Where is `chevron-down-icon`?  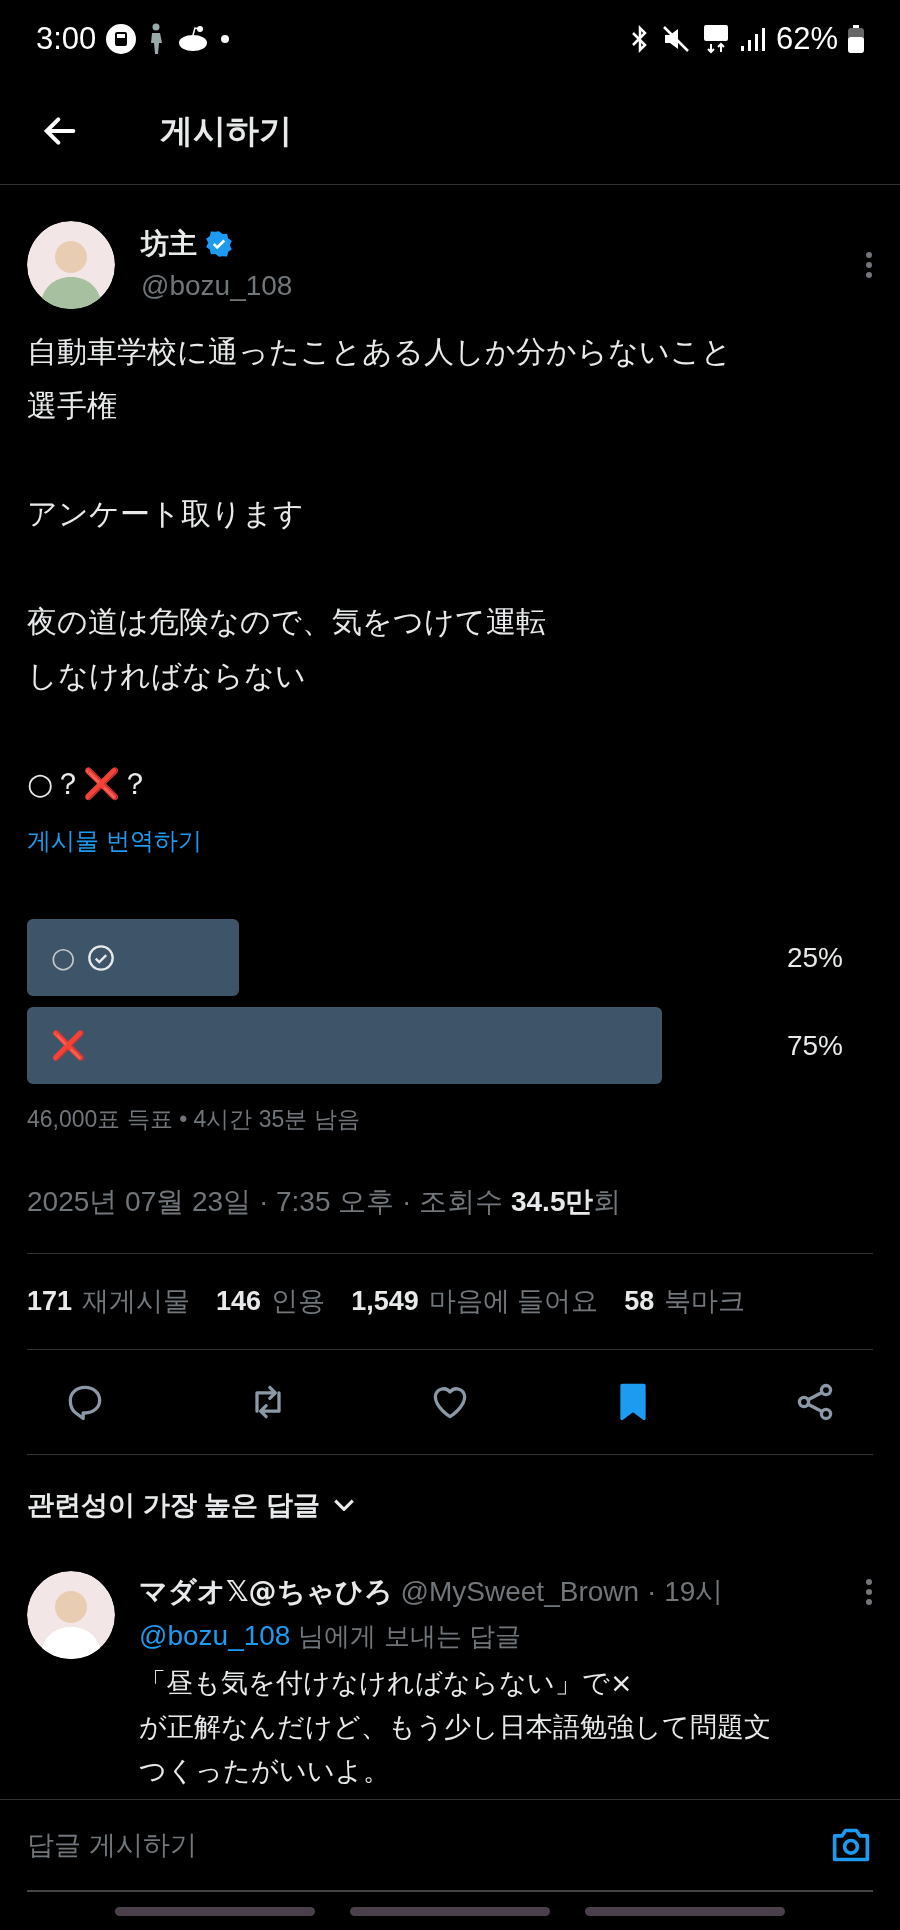
chevron-down-icon is located at coordinates (343, 1504).